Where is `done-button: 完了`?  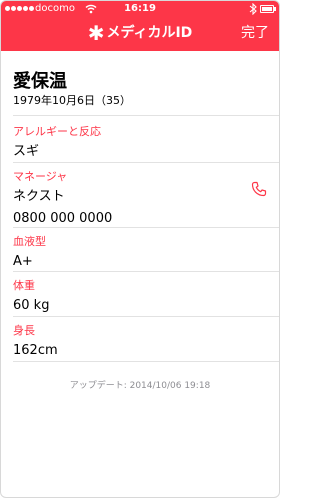 done-button: 完了 is located at coordinates (255, 33).